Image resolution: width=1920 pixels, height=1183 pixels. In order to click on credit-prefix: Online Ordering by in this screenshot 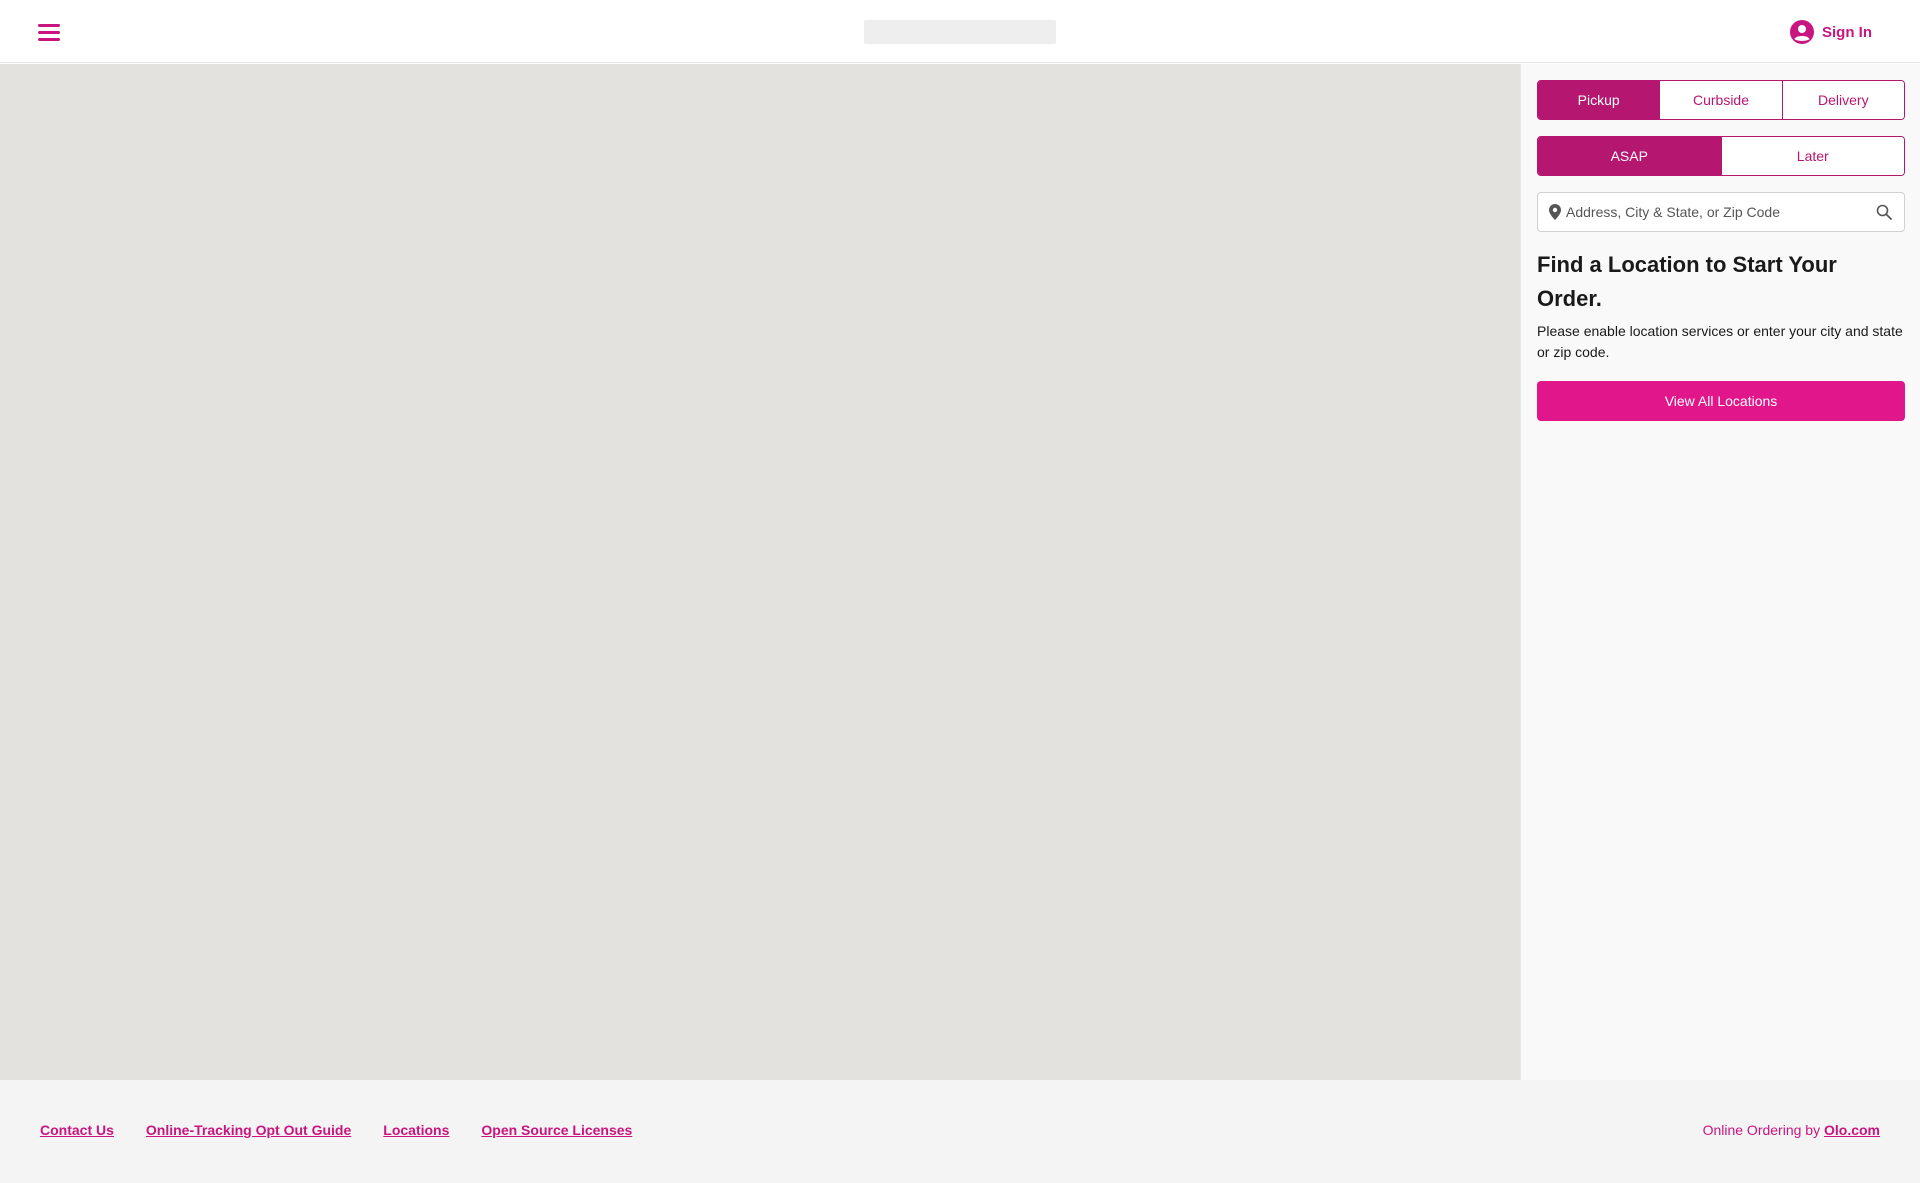, I will do `click(1761, 1130)`.